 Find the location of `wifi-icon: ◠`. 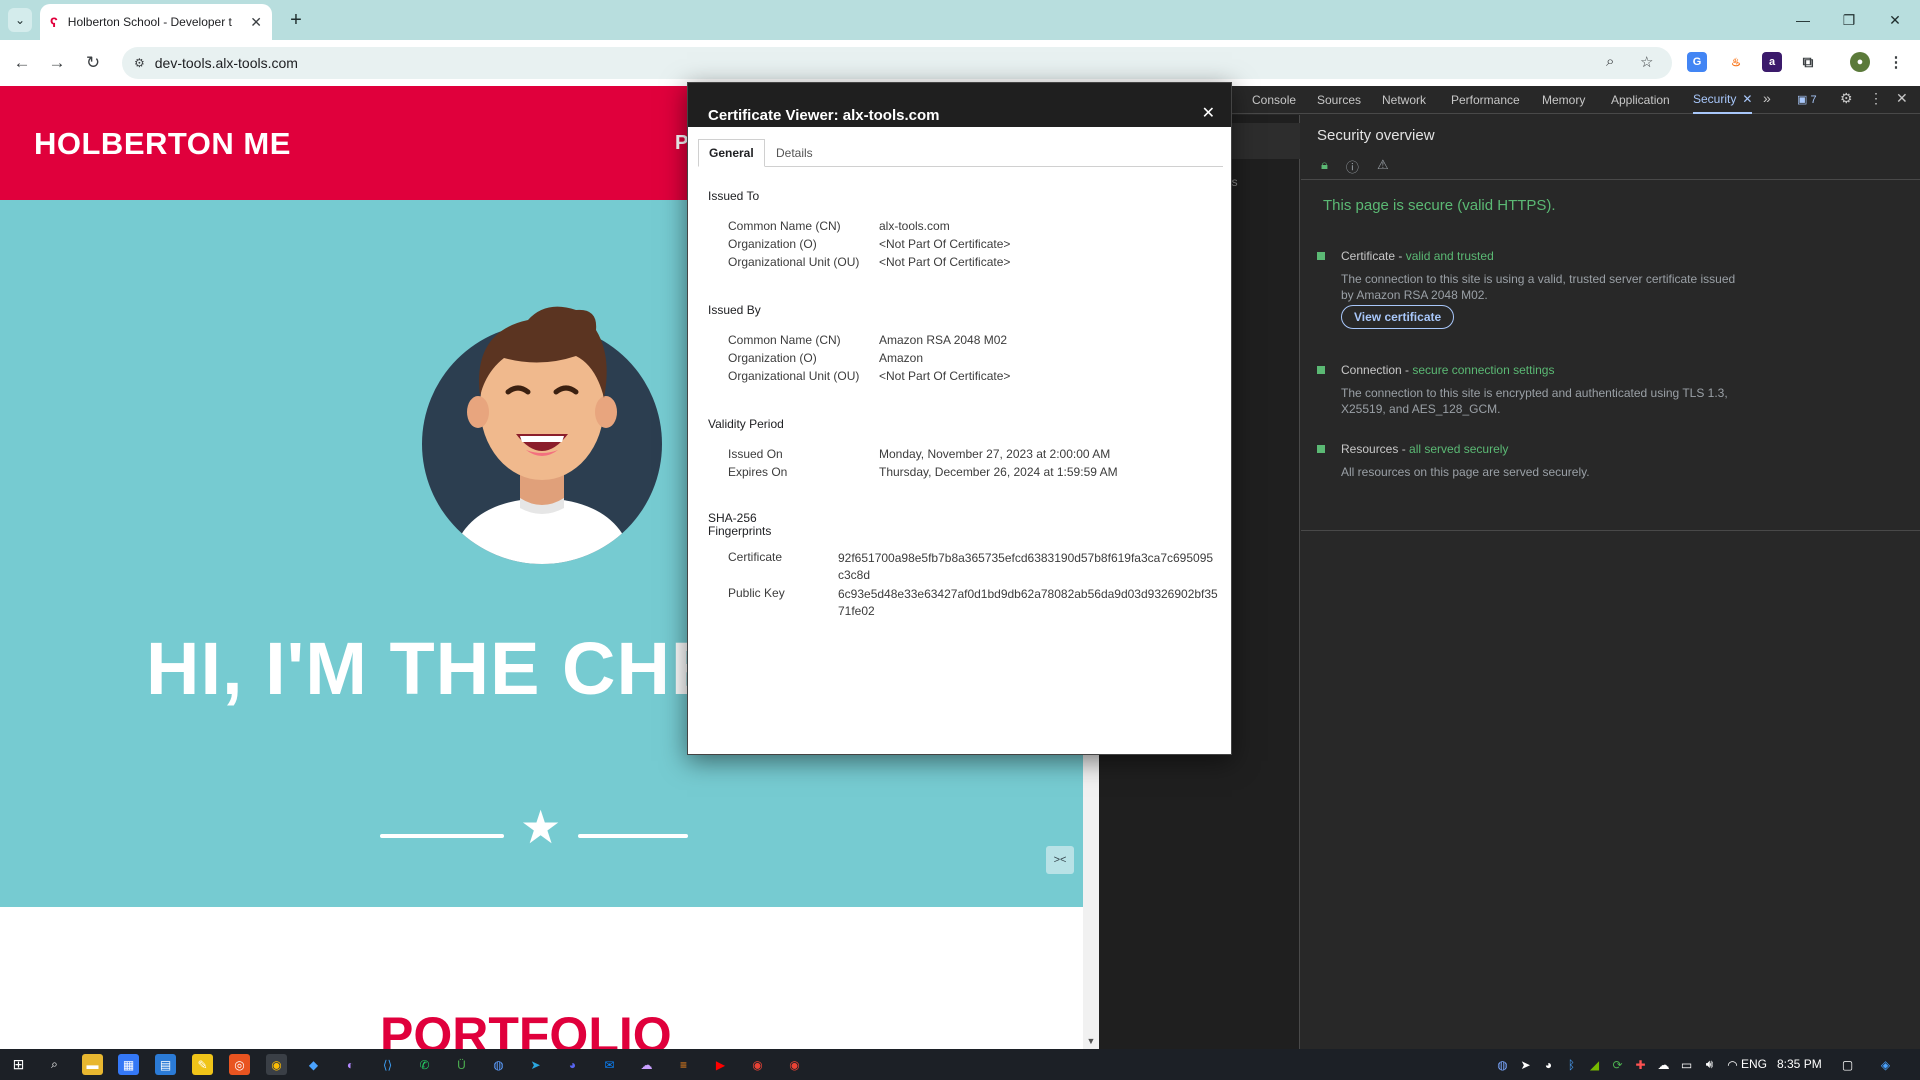

wifi-icon: ◠ is located at coordinates (1732, 1064).